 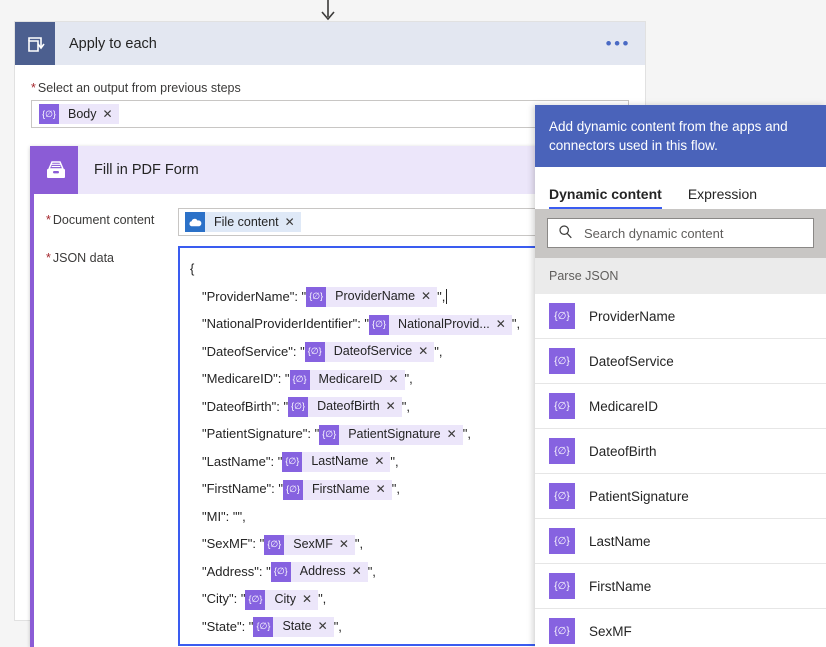 What do you see at coordinates (450, 324) in the screenshot?
I see `token-chip-label: NationalProvid... ✕` at bounding box center [450, 324].